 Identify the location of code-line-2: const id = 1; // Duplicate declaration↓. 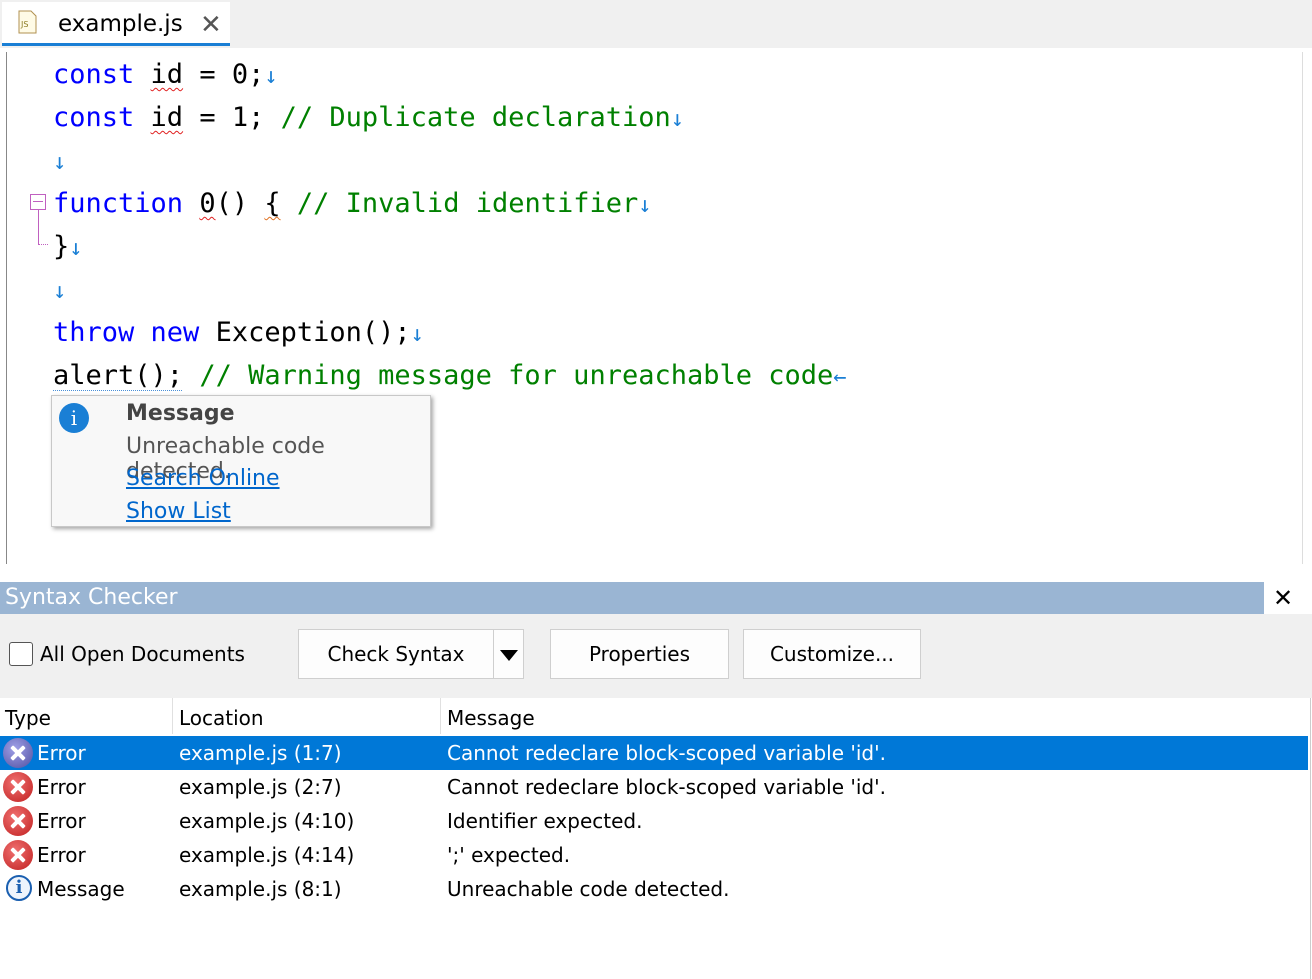
(368, 117).